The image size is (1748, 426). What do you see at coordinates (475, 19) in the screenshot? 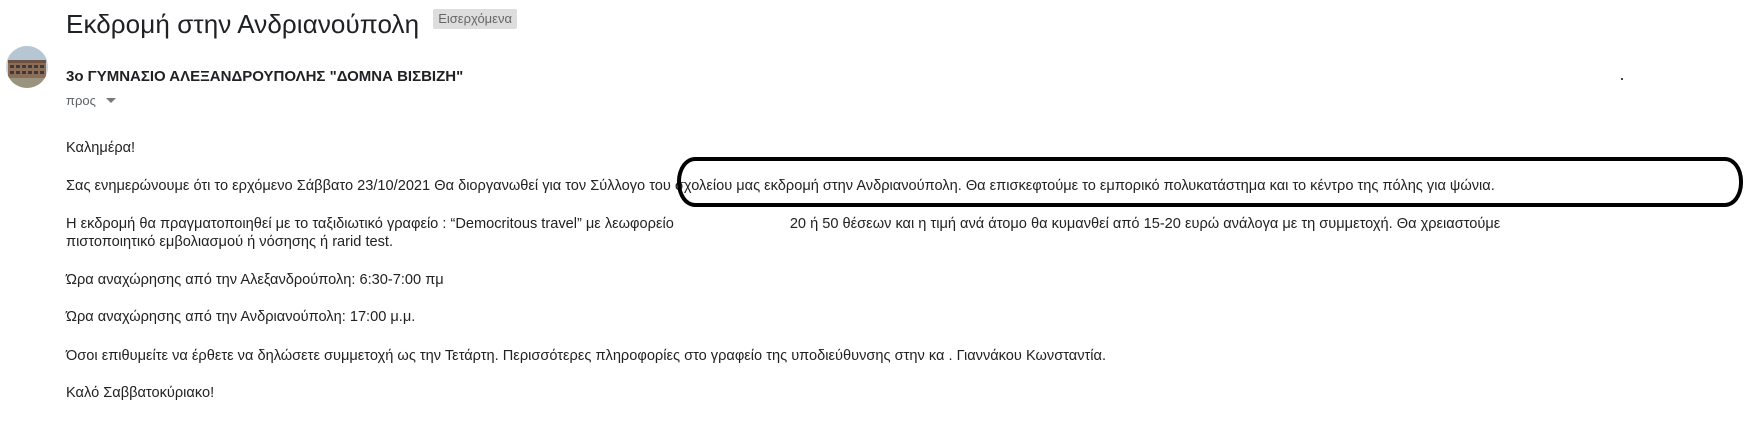
I see `inbox-label-badge: Εισερχόμενα` at bounding box center [475, 19].